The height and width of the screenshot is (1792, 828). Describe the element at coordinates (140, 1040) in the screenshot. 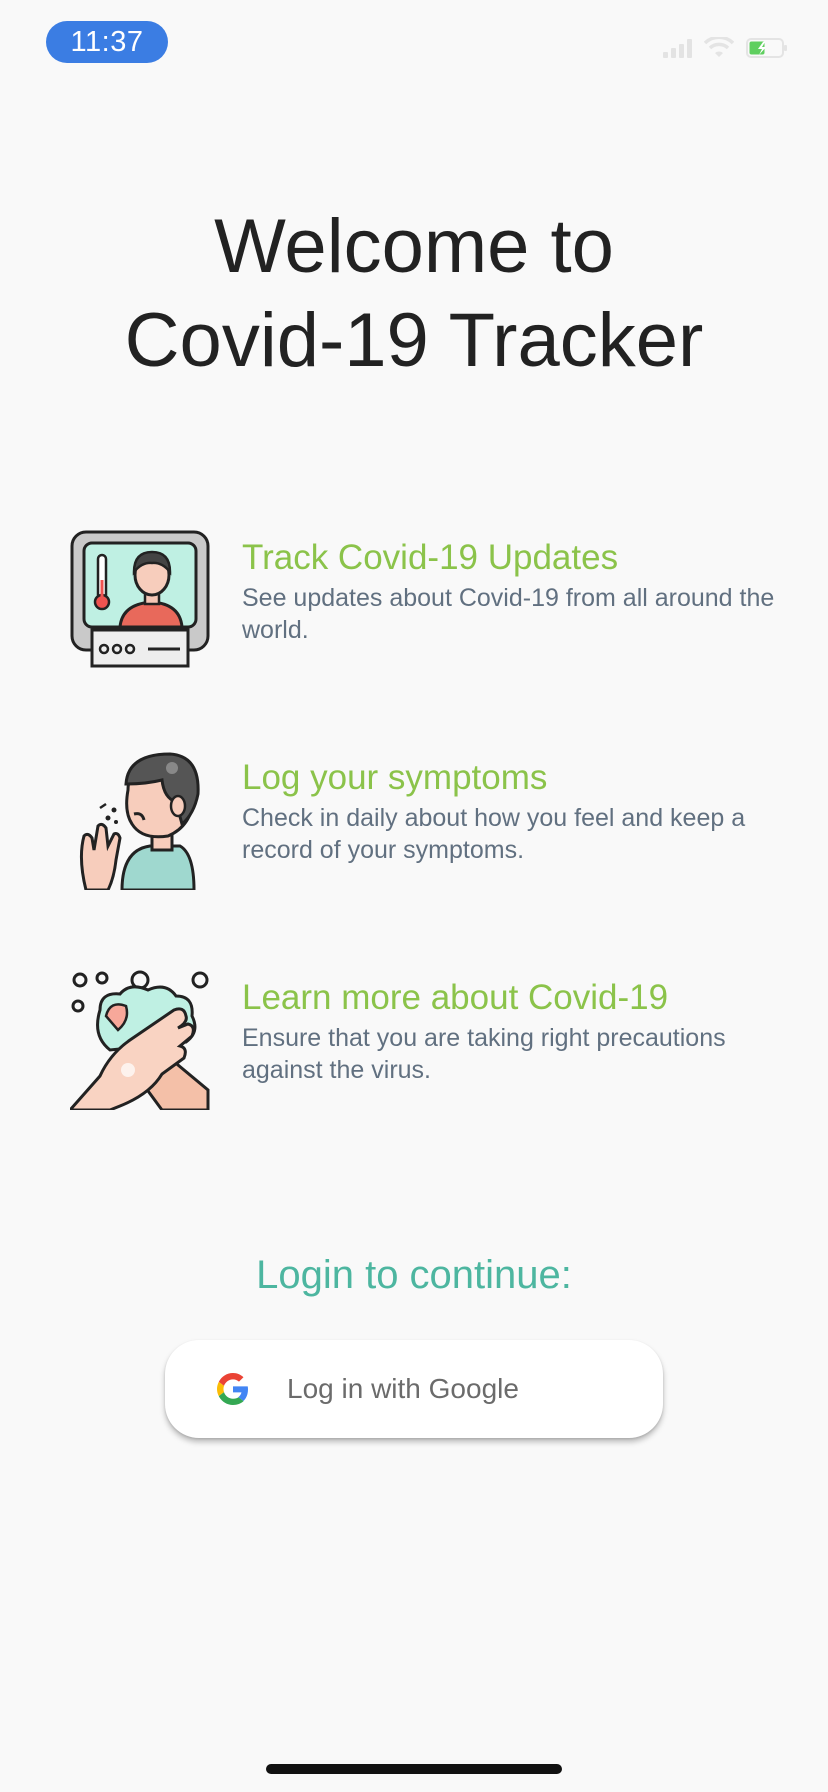

I see `hand-washing-icon` at that location.